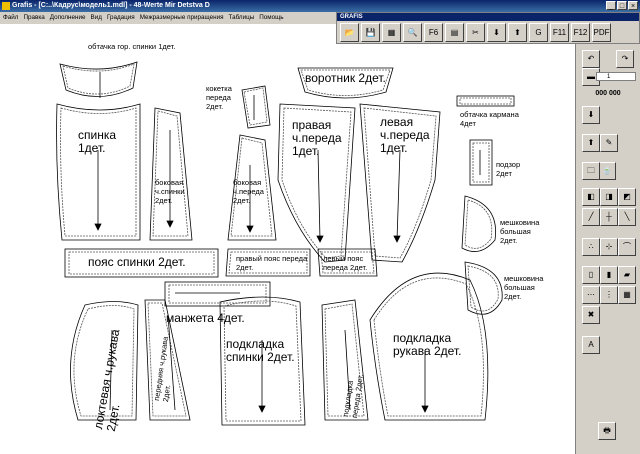  What do you see at coordinates (591, 247) in the screenshot?
I see `point-a-button: ∴` at bounding box center [591, 247].